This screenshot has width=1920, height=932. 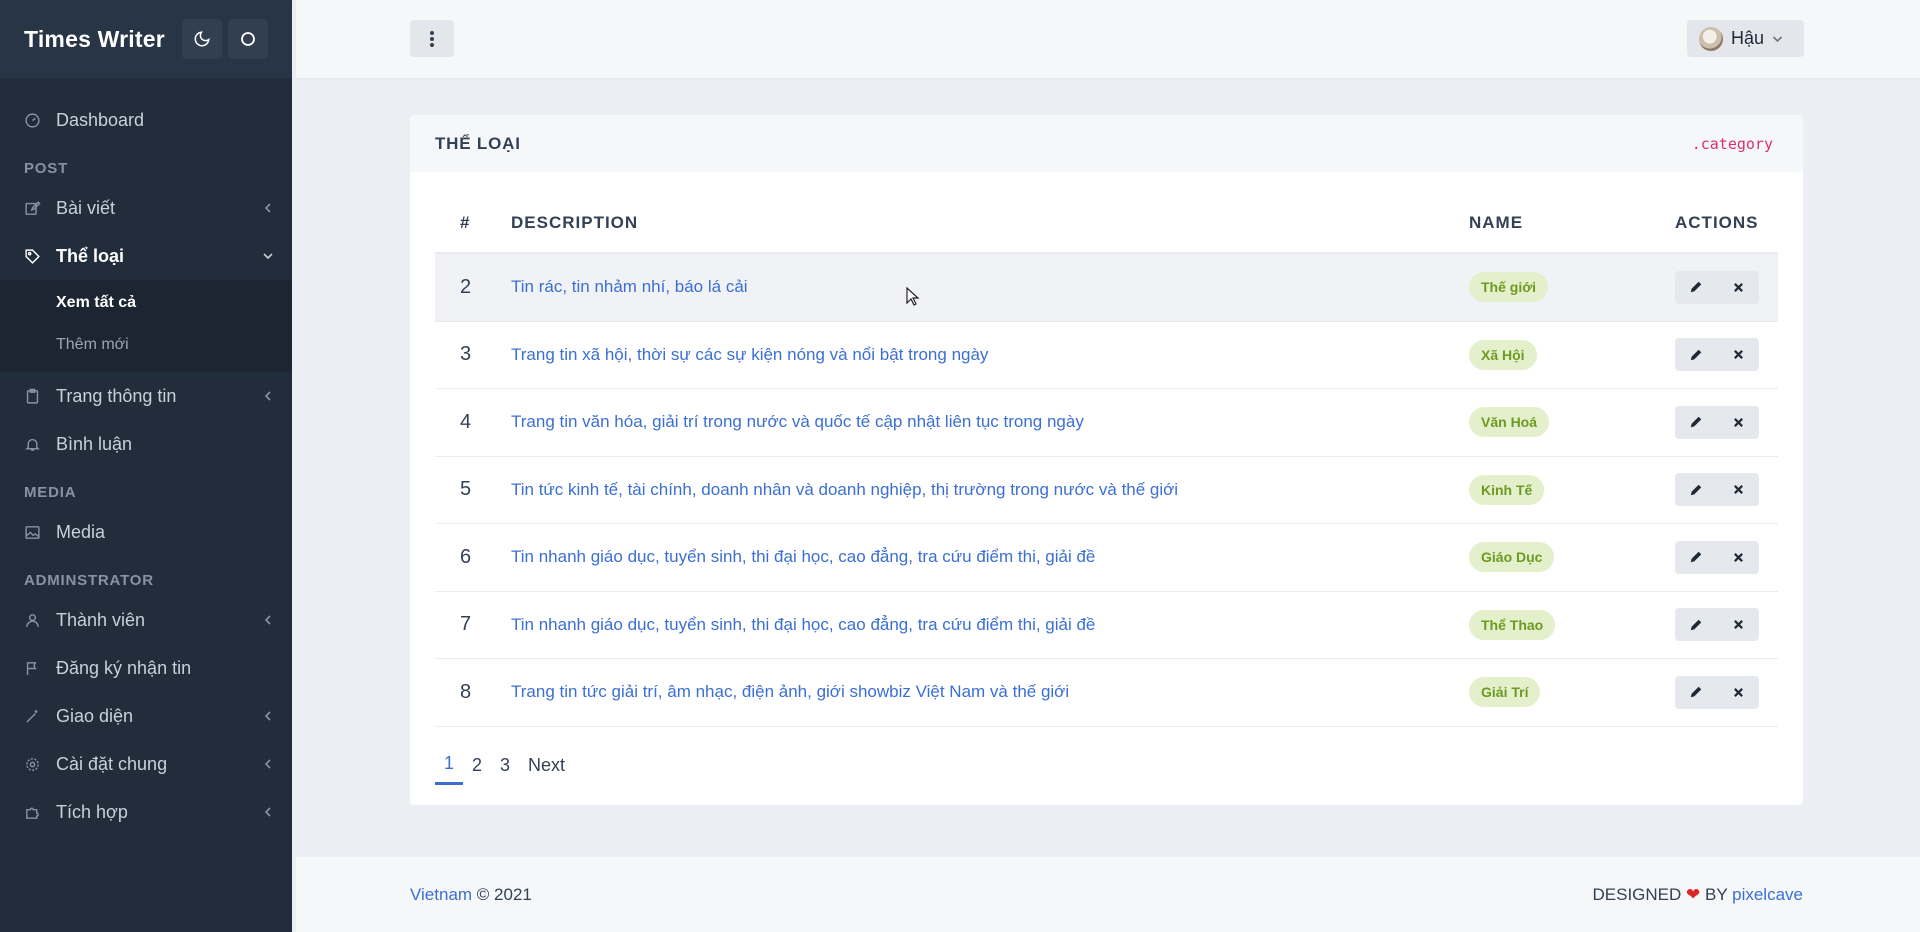 What do you see at coordinates (94, 443) in the screenshot?
I see `sidebar-item-label: Bình luận` at bounding box center [94, 443].